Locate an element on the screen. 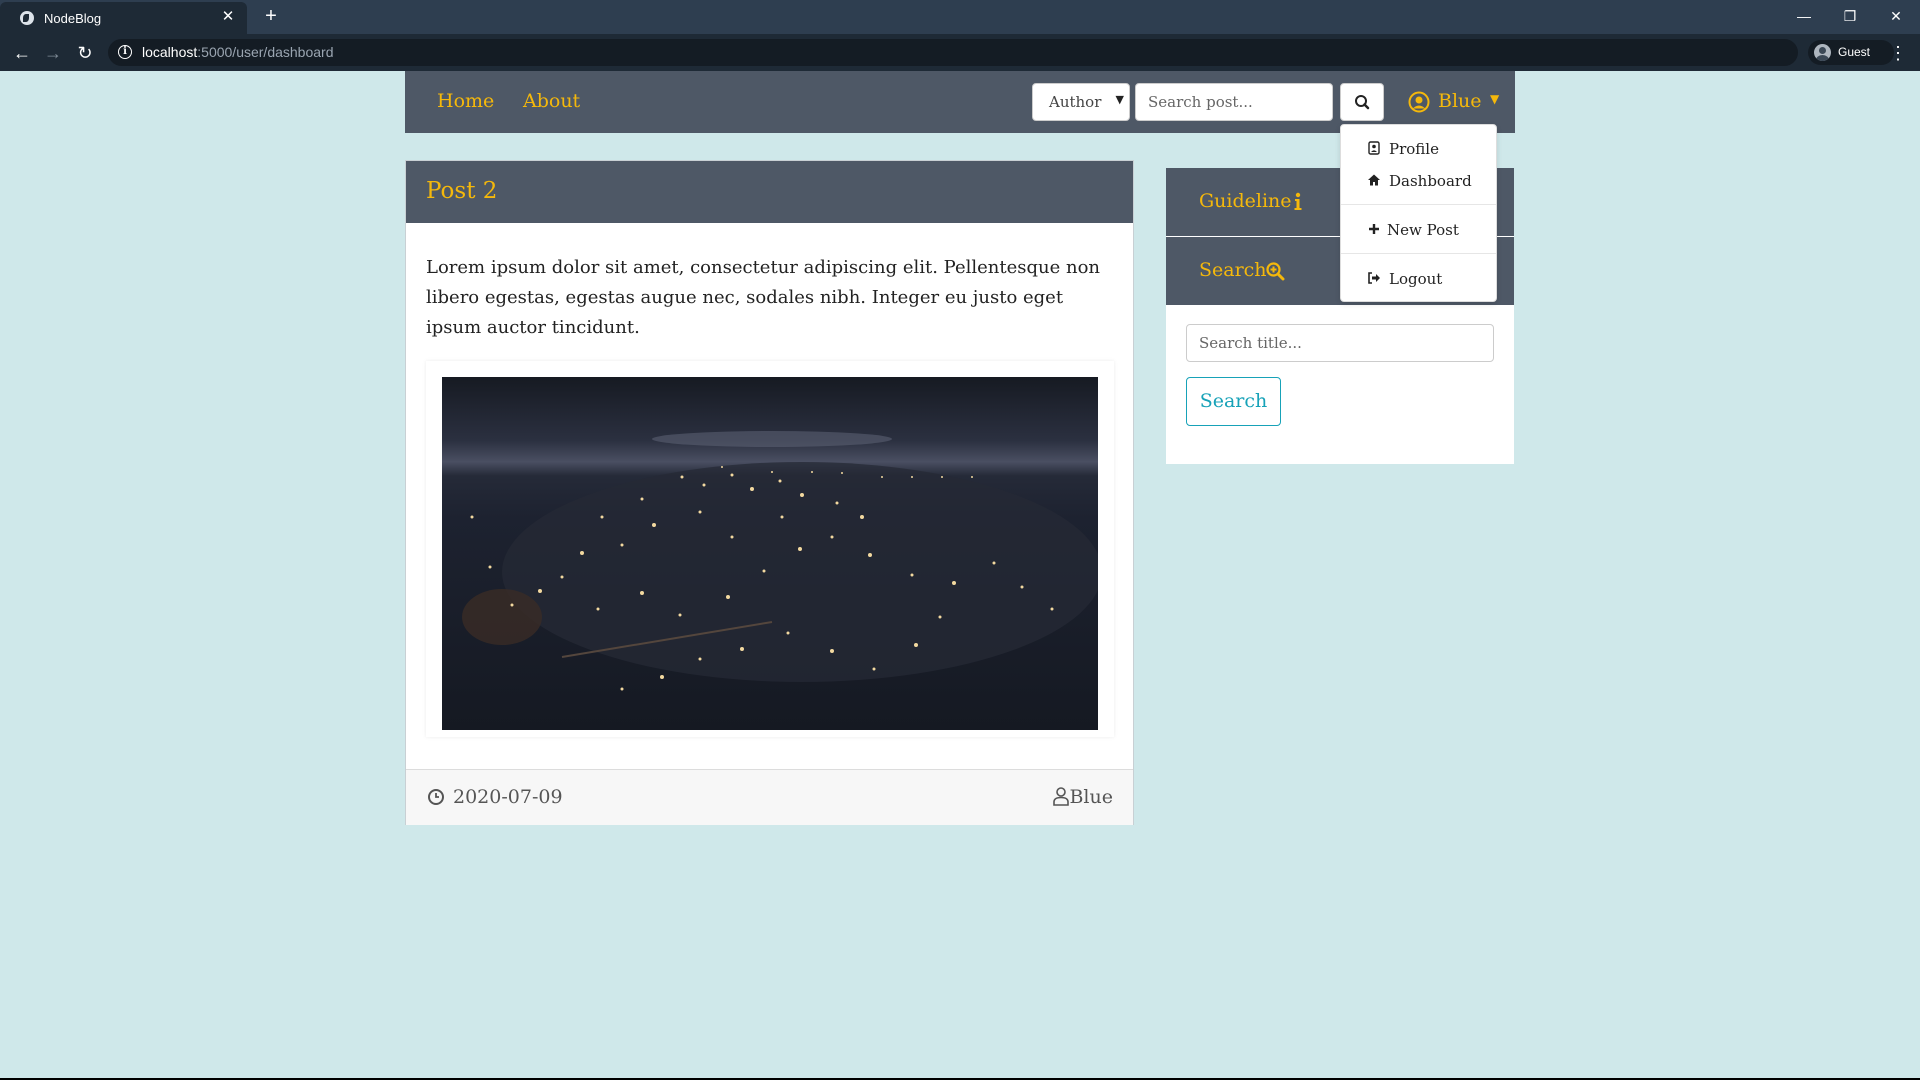 This screenshot has height=1080, width=1920. url-text: localhost:5000/user/dashboard is located at coordinates (238, 52).